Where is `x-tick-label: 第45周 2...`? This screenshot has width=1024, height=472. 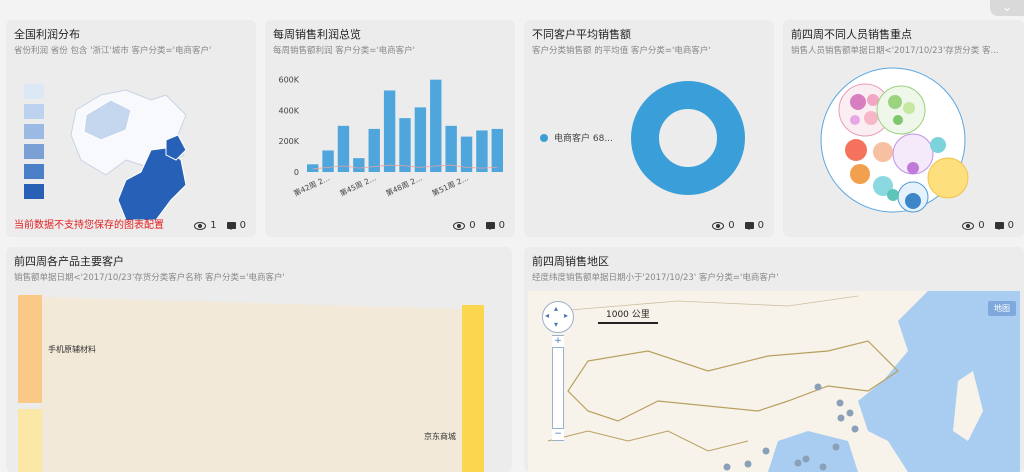
x-tick-label: 第45周 2... is located at coordinates (357, 185).